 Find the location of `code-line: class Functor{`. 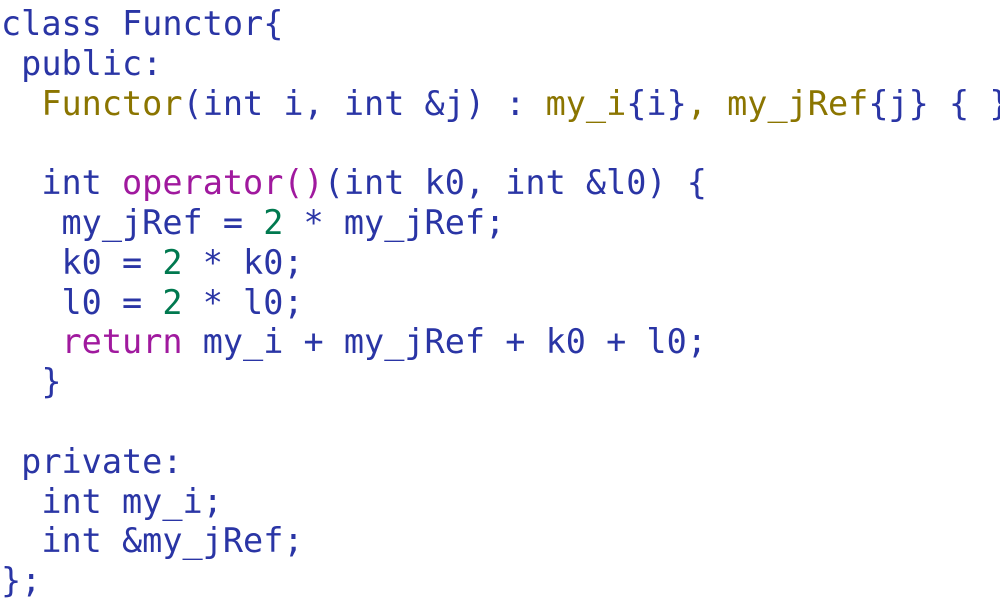

code-line: class Functor{ is located at coordinates (500, 24).